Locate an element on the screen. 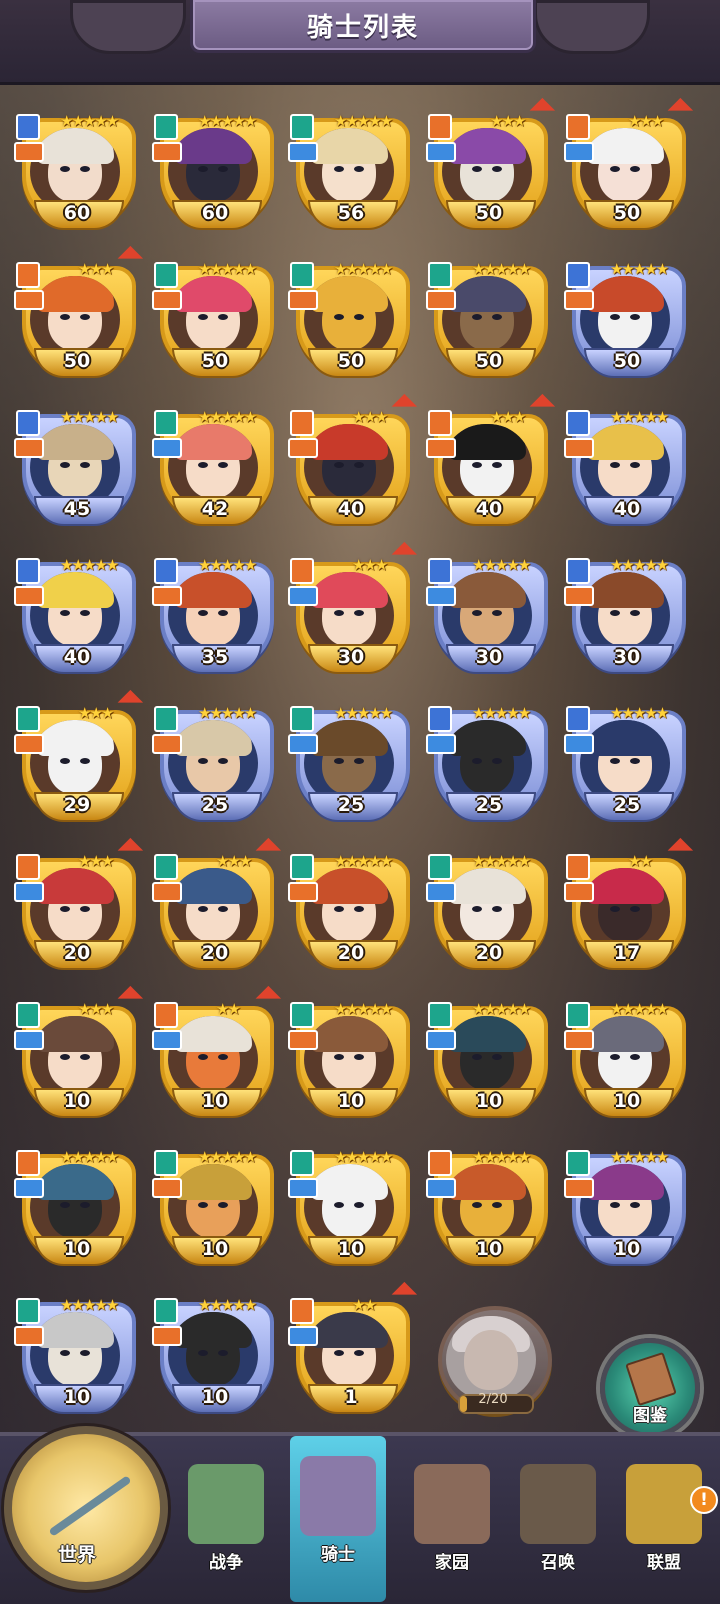 The height and width of the screenshot is (1604, 720). knight-fragment-card: 2/20 is located at coordinates (493, 1359).